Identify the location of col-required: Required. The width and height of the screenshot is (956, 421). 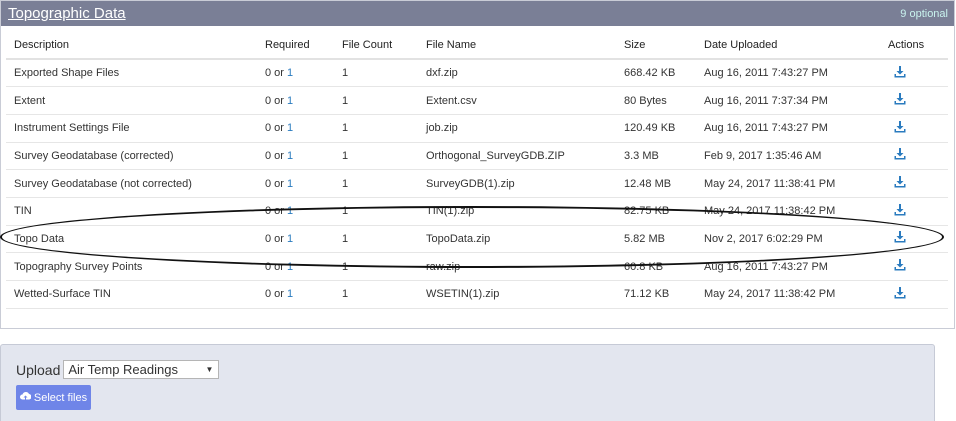
(295, 45).